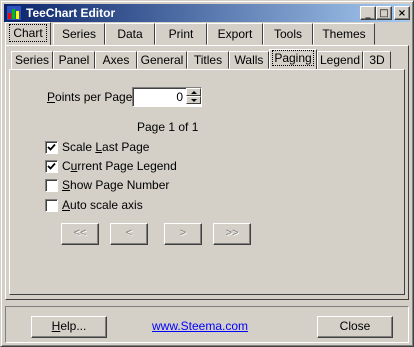  I want to click on maximize-icon: □, so click(384, 13).